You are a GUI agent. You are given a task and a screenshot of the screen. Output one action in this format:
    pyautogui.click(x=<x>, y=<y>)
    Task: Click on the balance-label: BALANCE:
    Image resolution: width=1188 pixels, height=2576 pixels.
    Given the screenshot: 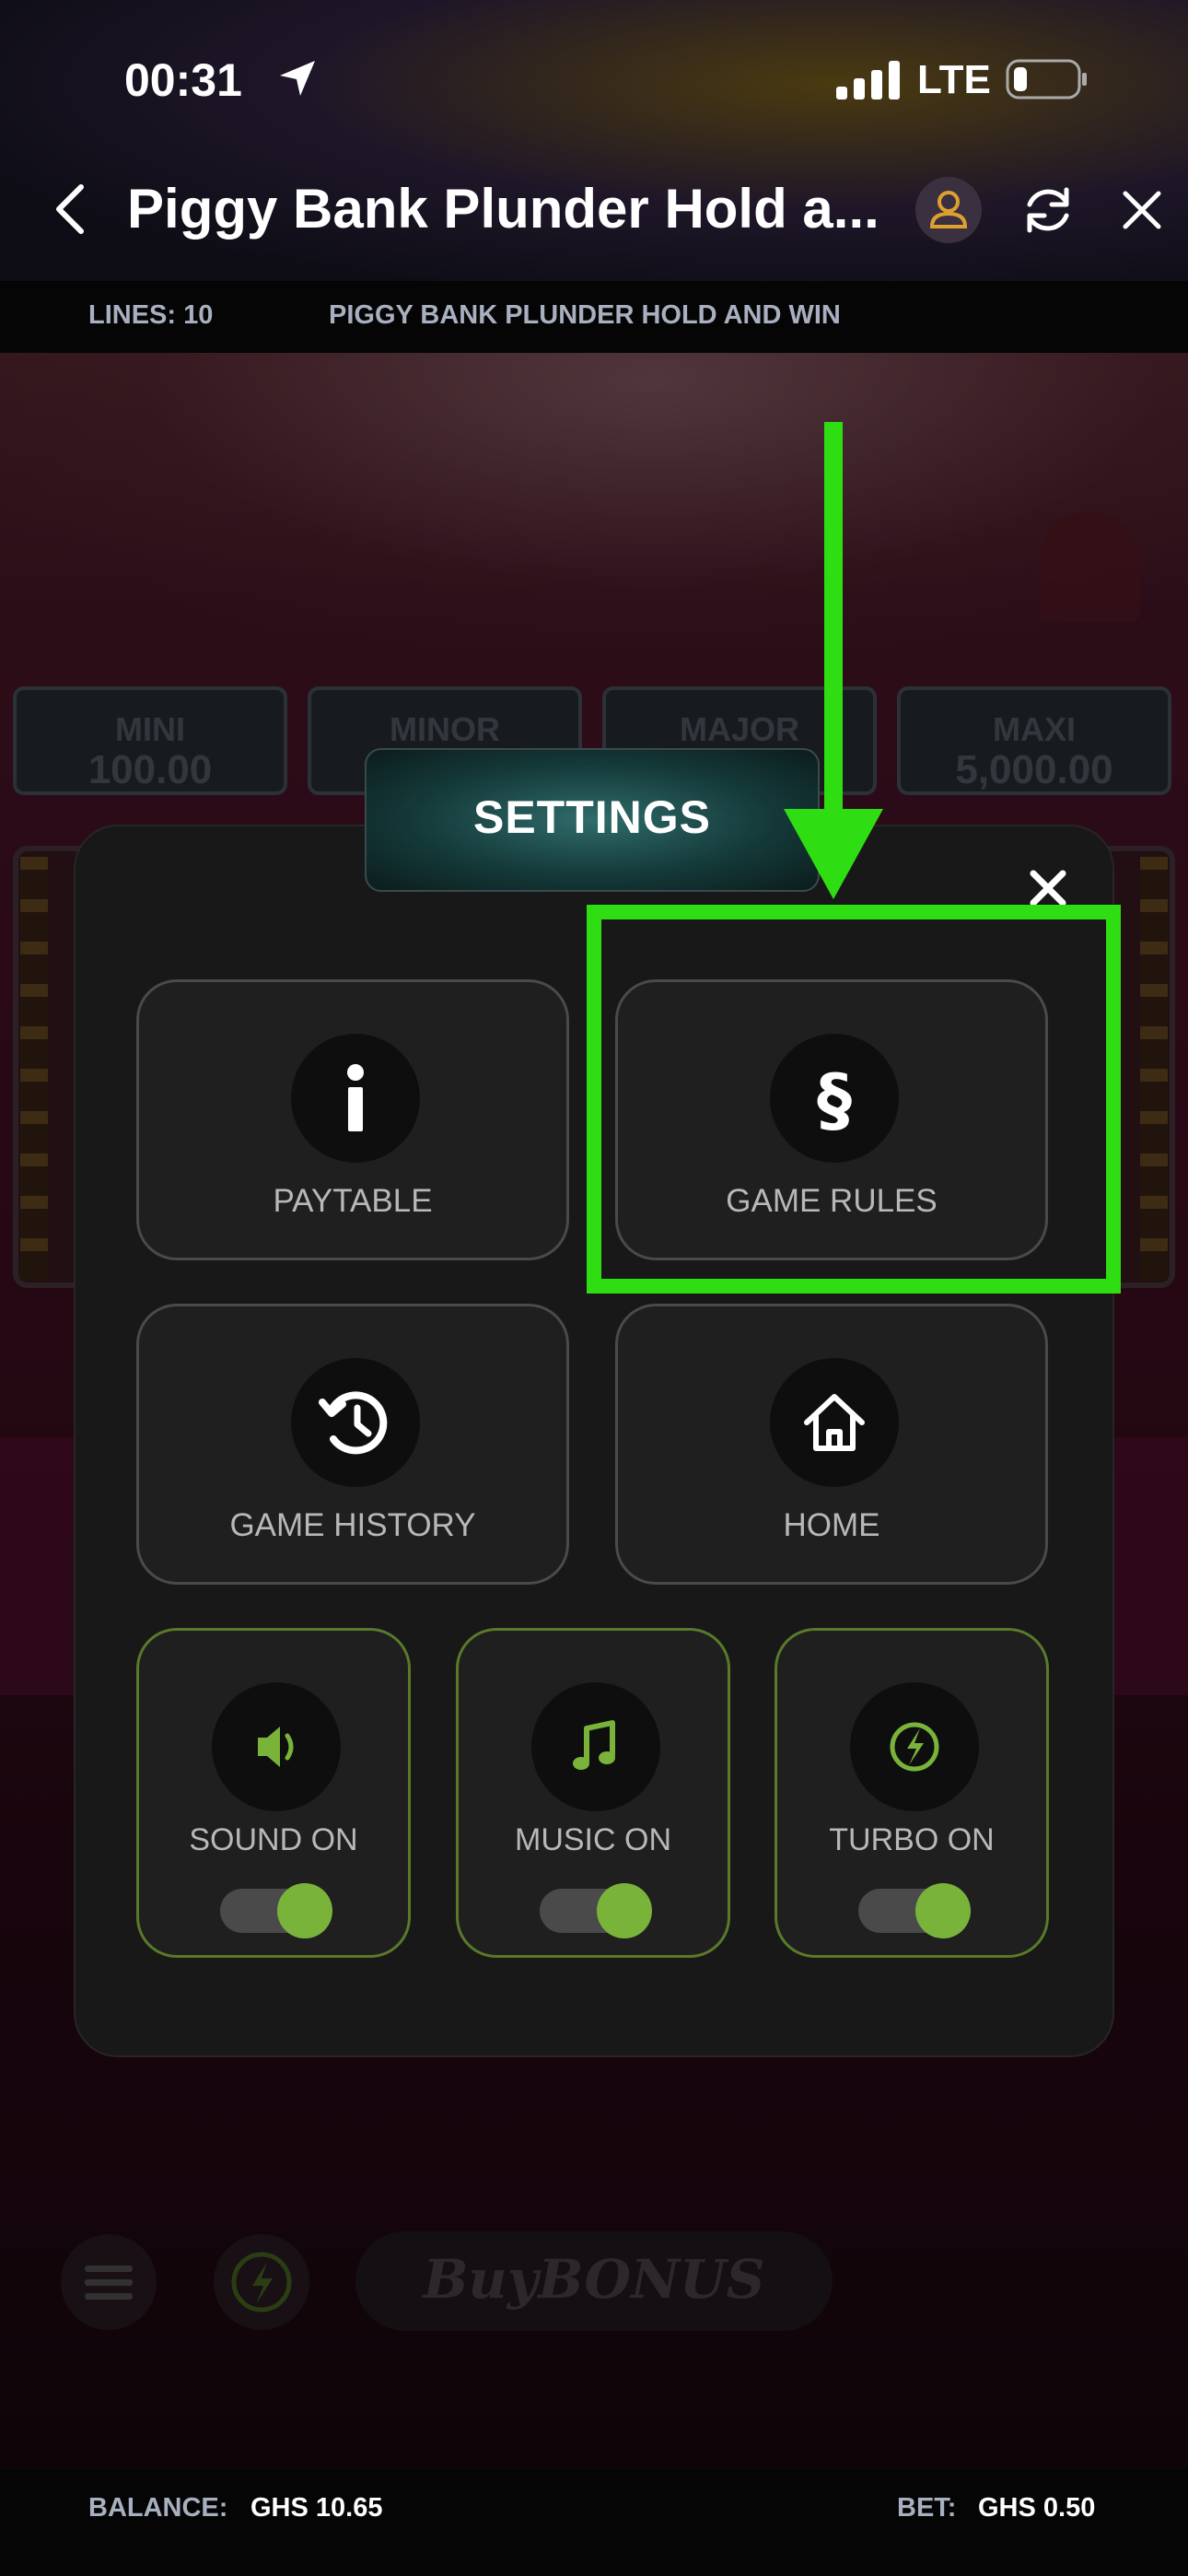 What is the action you would take?
    pyautogui.click(x=158, y=2508)
    